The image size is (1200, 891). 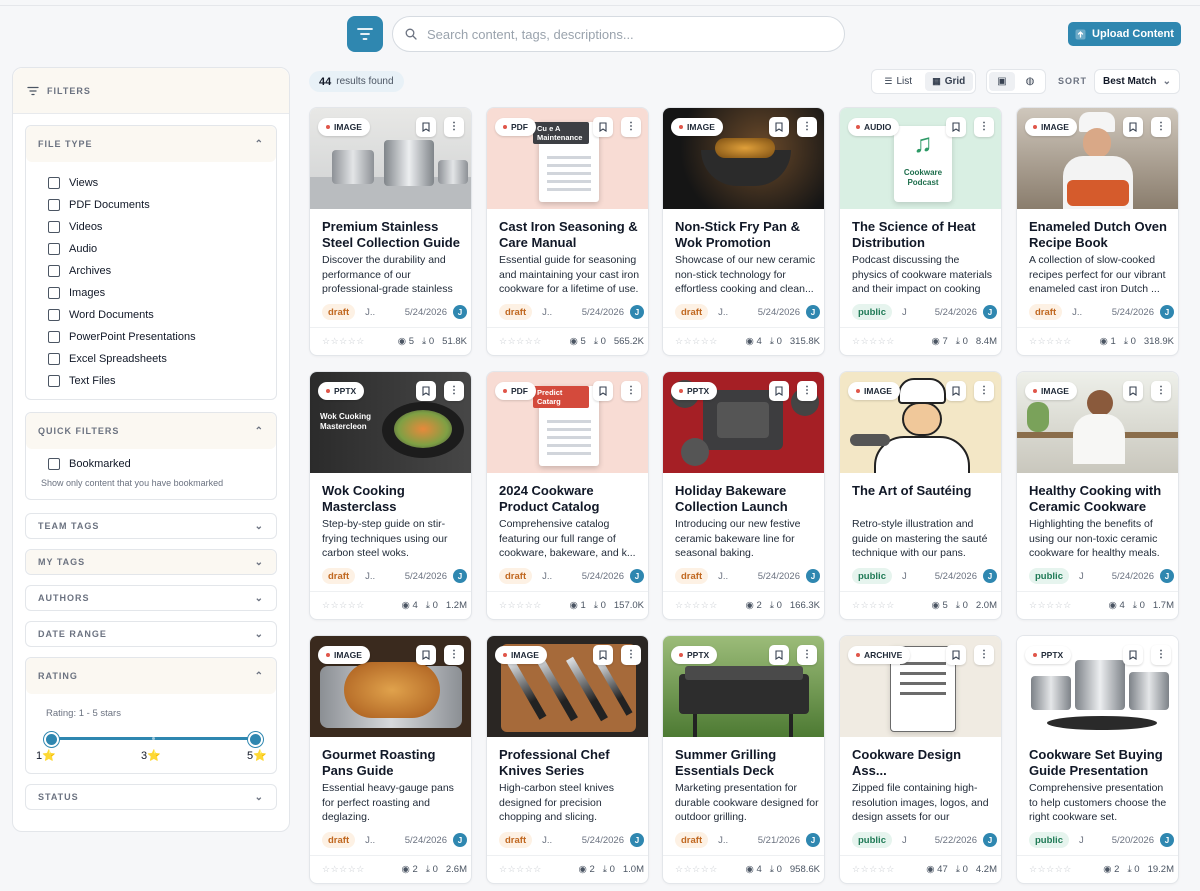 I want to click on filter-section-header: TEAM TAGS ⌄, so click(x=151, y=526).